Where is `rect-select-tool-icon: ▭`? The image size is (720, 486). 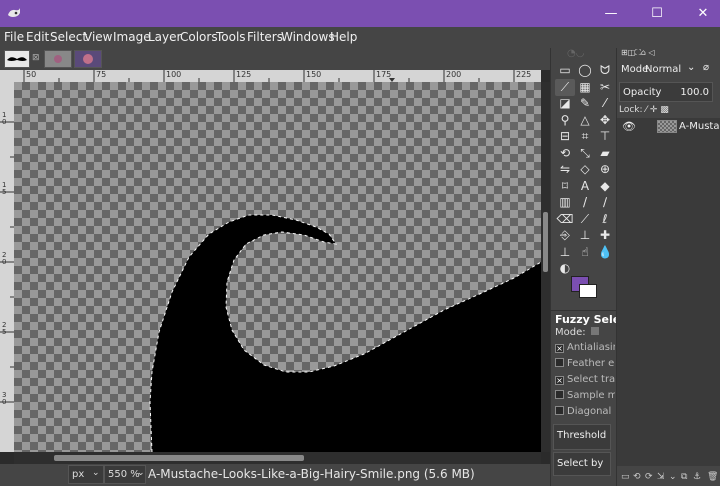
rect-select-tool-icon: ▭ is located at coordinates (565, 70).